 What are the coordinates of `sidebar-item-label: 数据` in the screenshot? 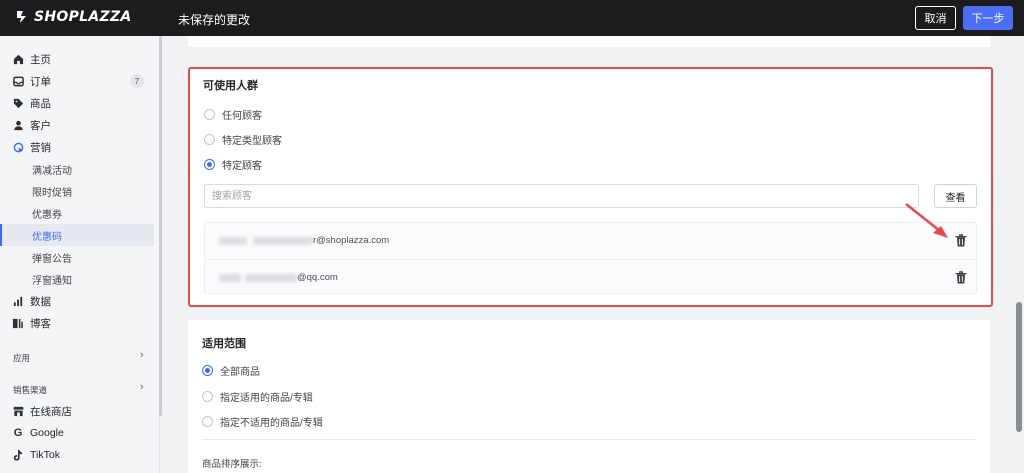 It's located at (40, 301).